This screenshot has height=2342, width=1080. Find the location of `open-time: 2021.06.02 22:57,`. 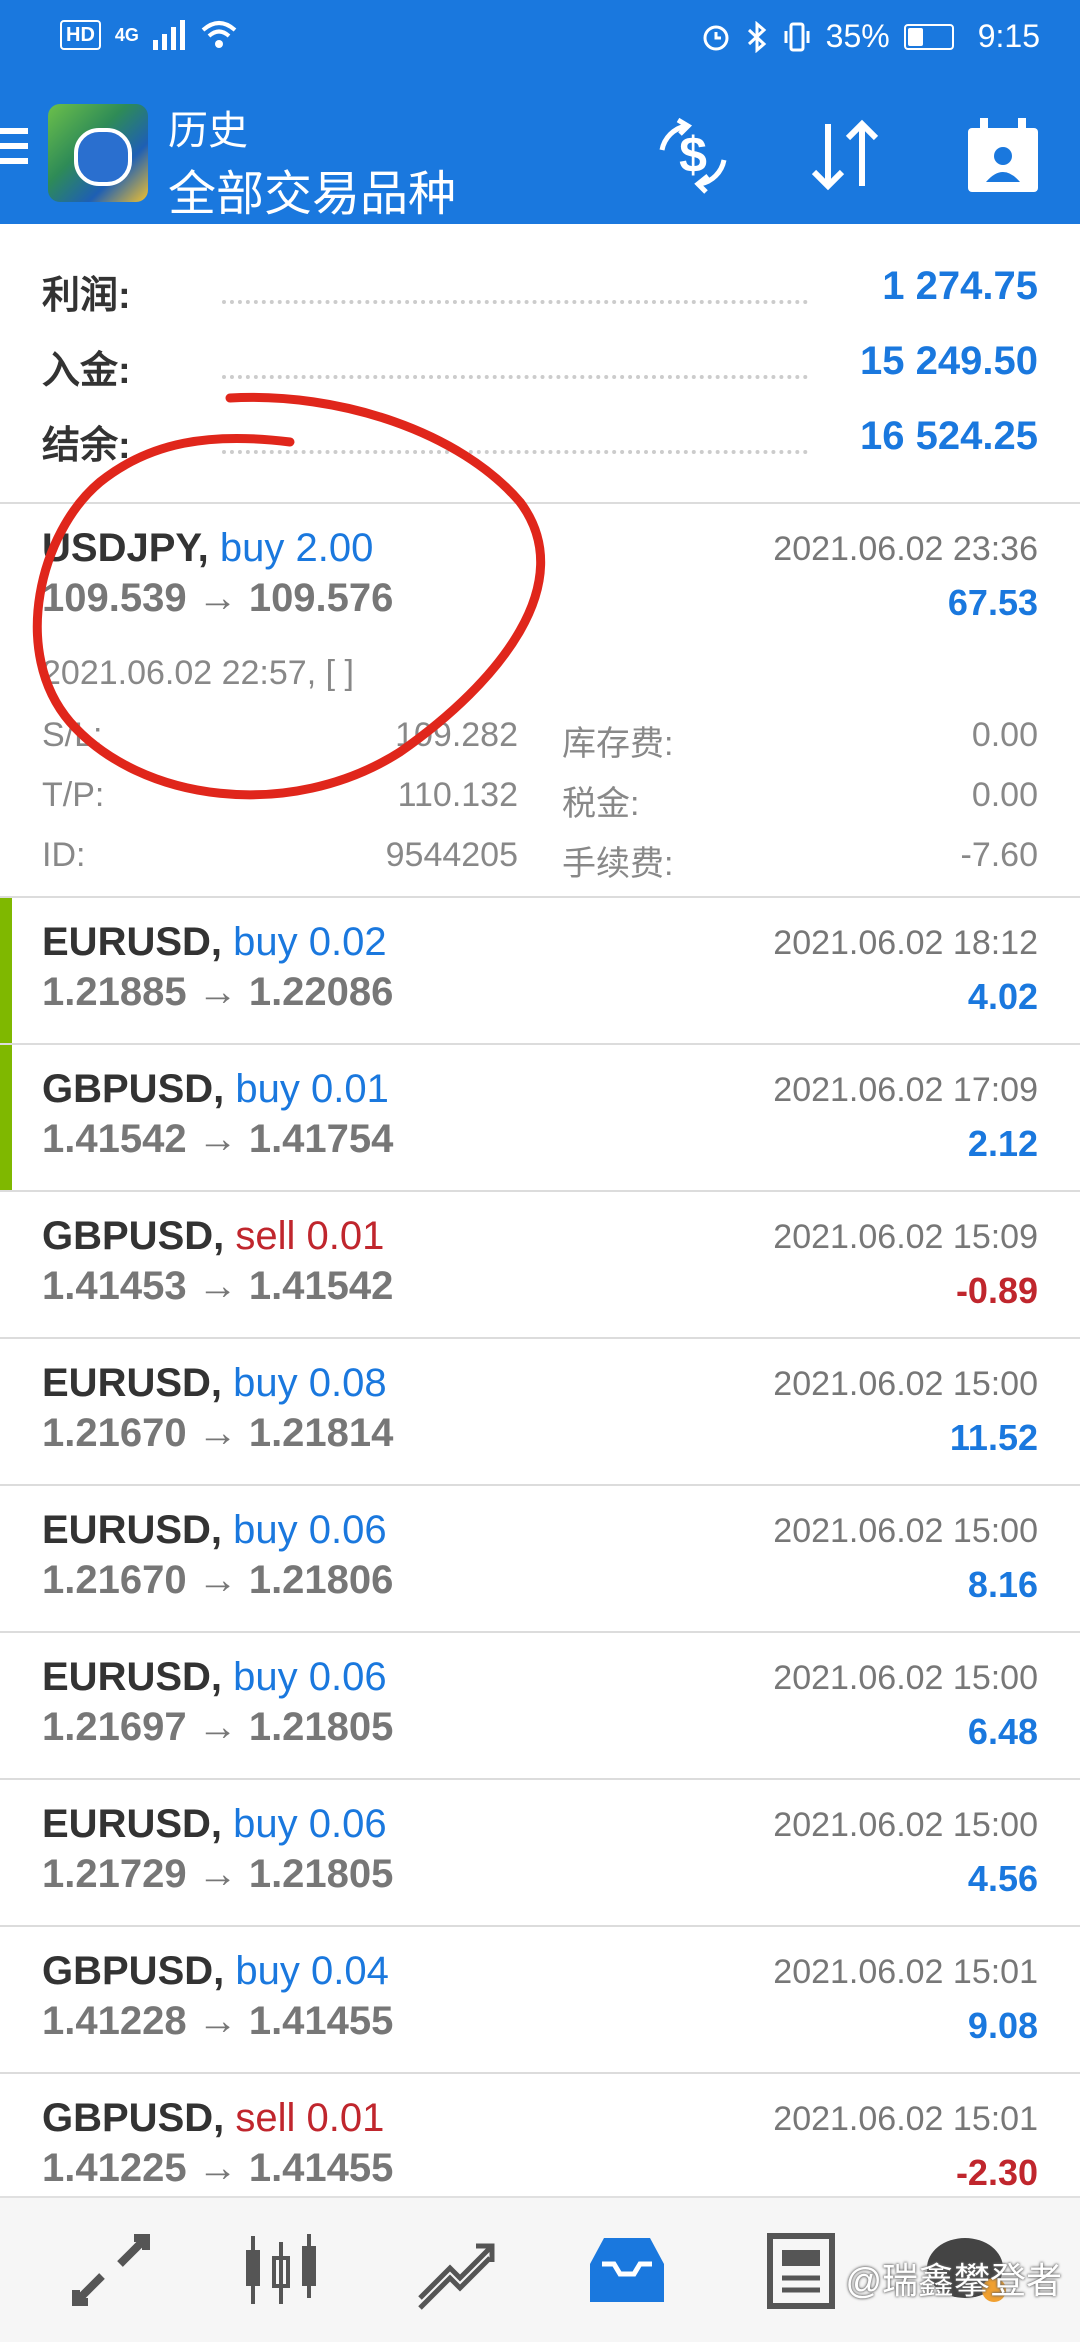

open-time: 2021.06.02 22:57, is located at coordinates (179, 673).